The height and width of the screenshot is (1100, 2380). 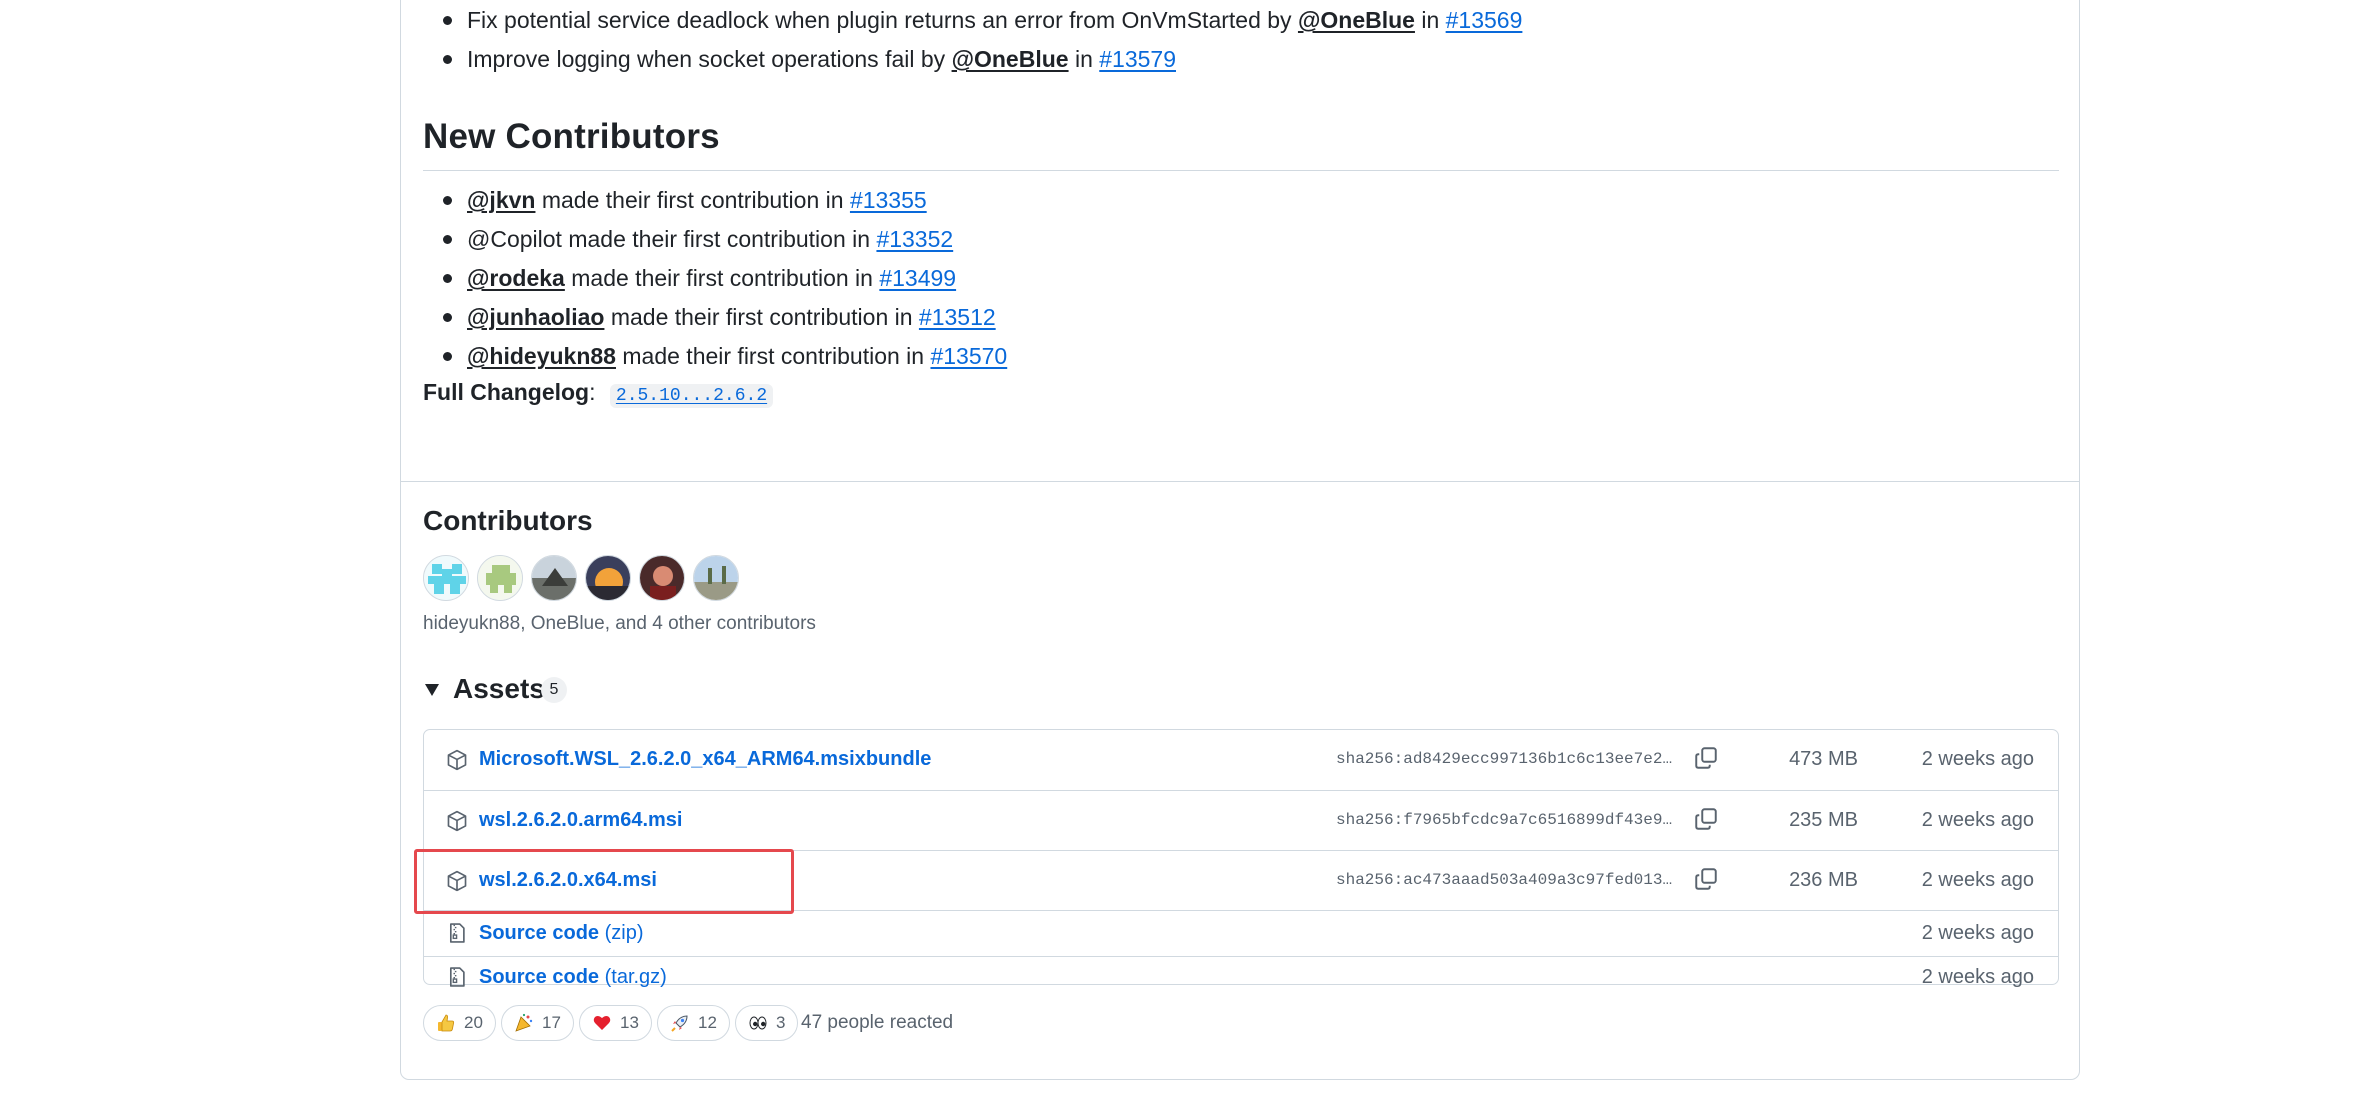 What do you see at coordinates (767, 1023) in the screenshot?
I see `reaction-eyes: 3` at bounding box center [767, 1023].